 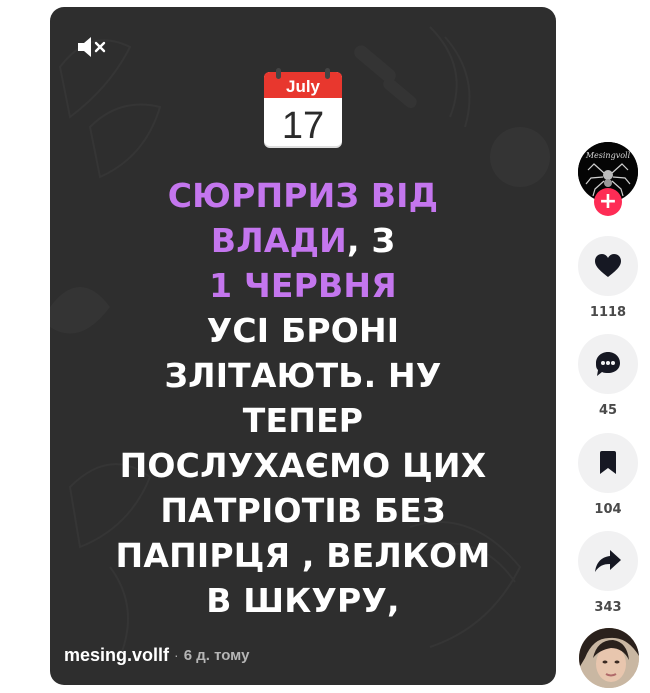 I want to click on sound-avatar, so click(x=609, y=658).